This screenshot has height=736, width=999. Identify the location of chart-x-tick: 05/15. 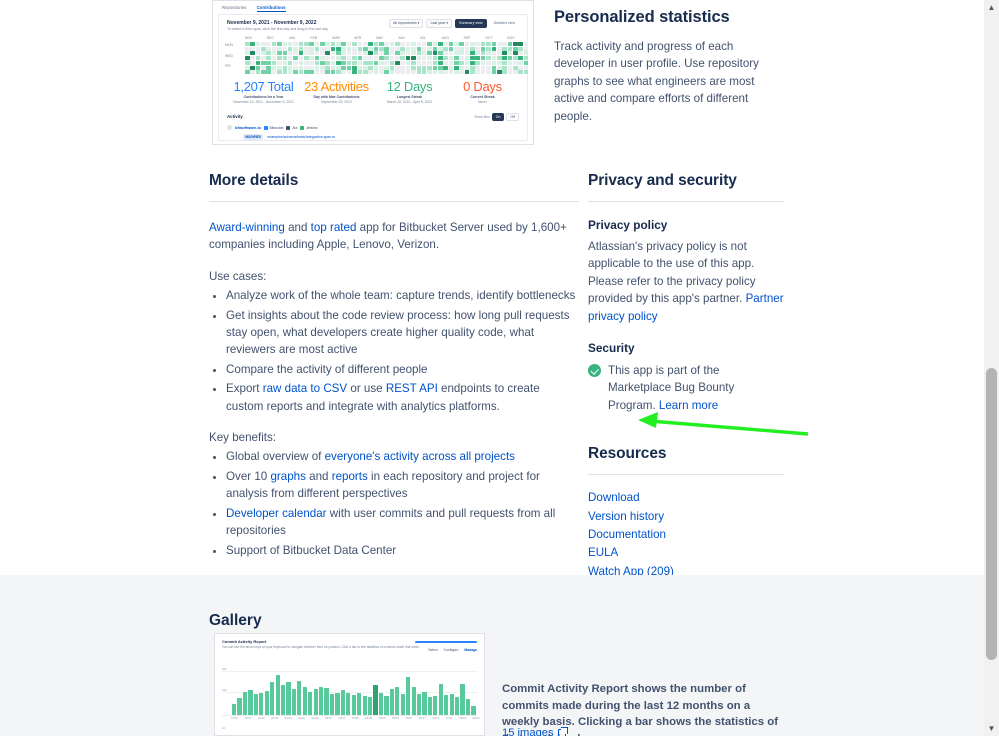
(396, 718).